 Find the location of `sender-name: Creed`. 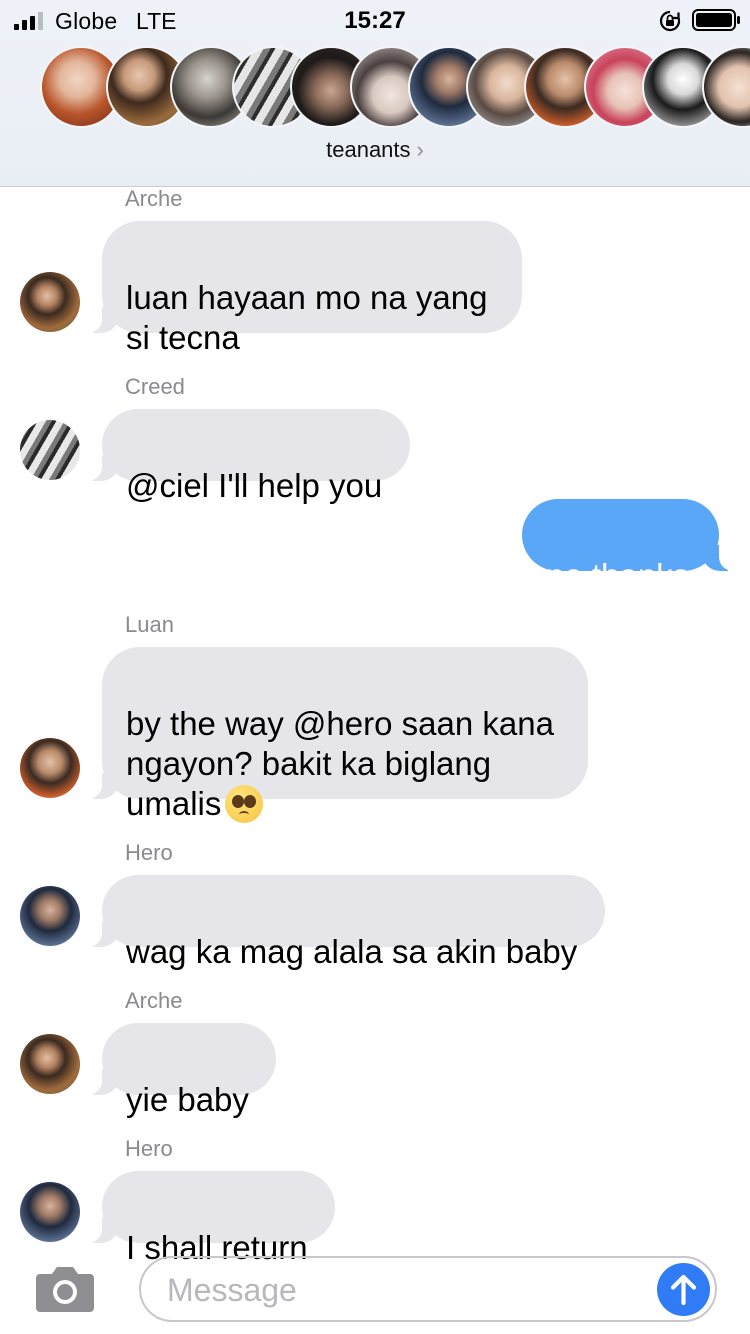

sender-name: Creed is located at coordinates (155, 386).